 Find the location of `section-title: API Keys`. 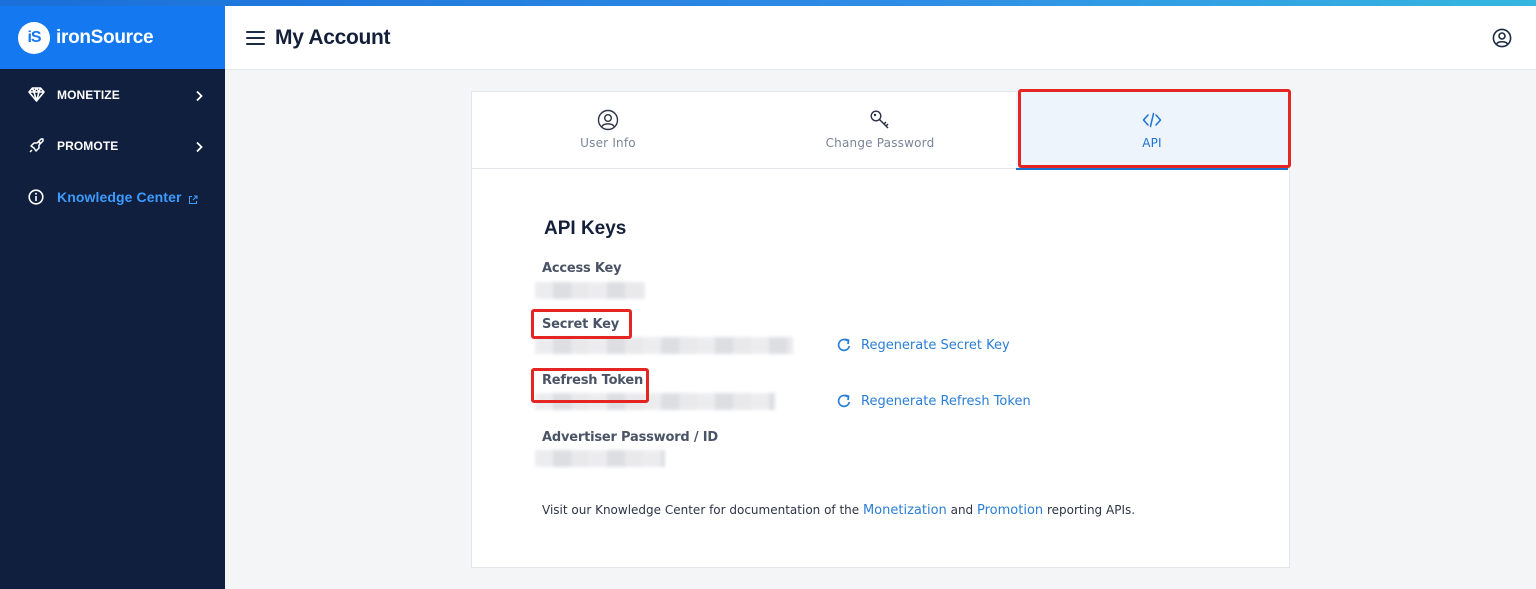

section-title: API Keys is located at coordinates (585, 228).